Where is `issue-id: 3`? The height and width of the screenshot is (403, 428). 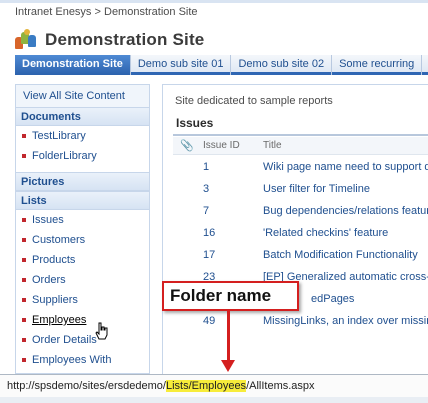
issue-id: 3 is located at coordinates (206, 189).